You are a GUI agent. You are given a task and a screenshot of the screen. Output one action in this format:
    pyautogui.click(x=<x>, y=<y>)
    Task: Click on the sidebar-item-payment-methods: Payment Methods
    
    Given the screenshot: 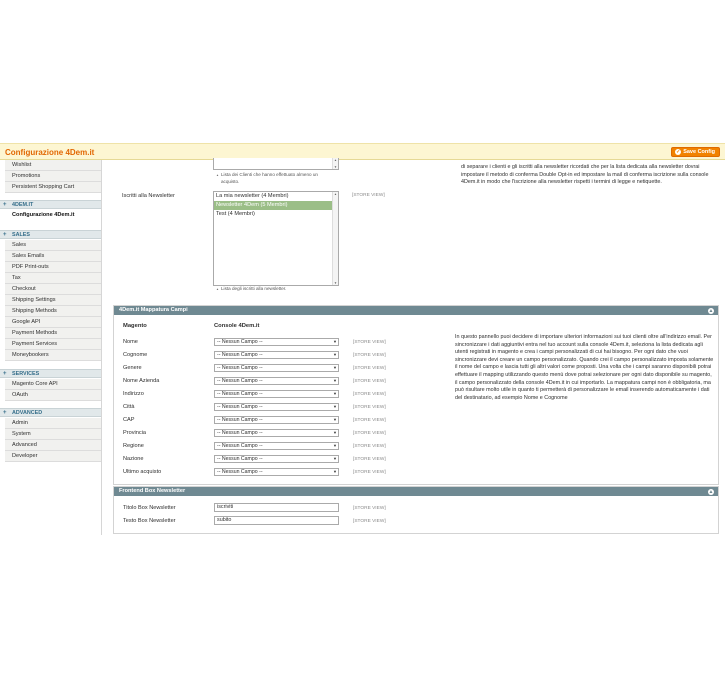 What is the action you would take?
    pyautogui.click(x=53, y=333)
    